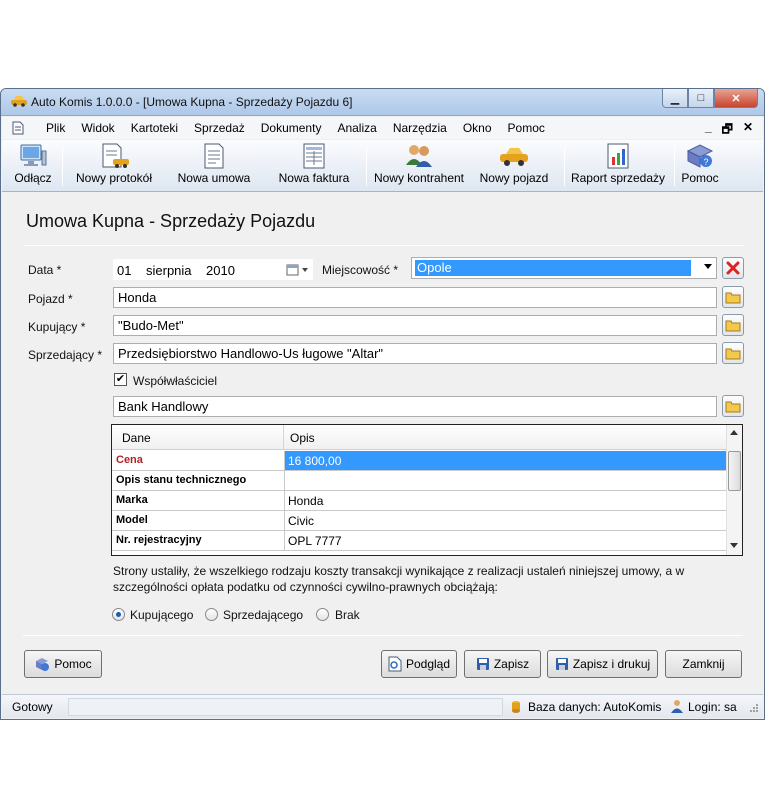 The image size is (765, 810). I want to click on menu-plik: Plik, so click(55, 128).